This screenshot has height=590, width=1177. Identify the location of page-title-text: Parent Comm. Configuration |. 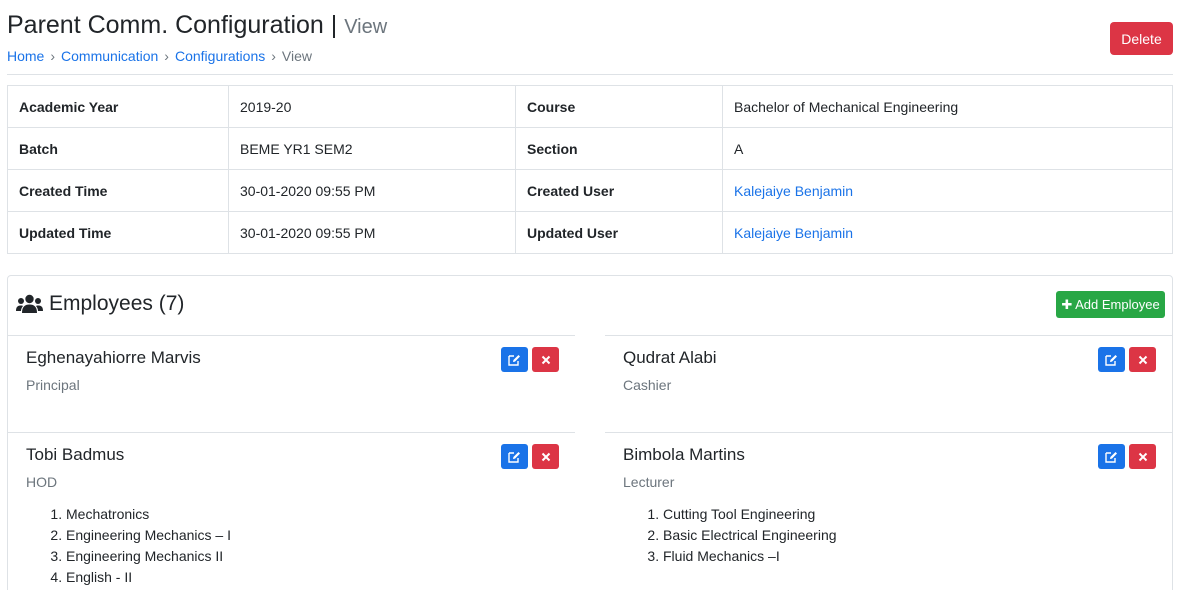
(172, 25).